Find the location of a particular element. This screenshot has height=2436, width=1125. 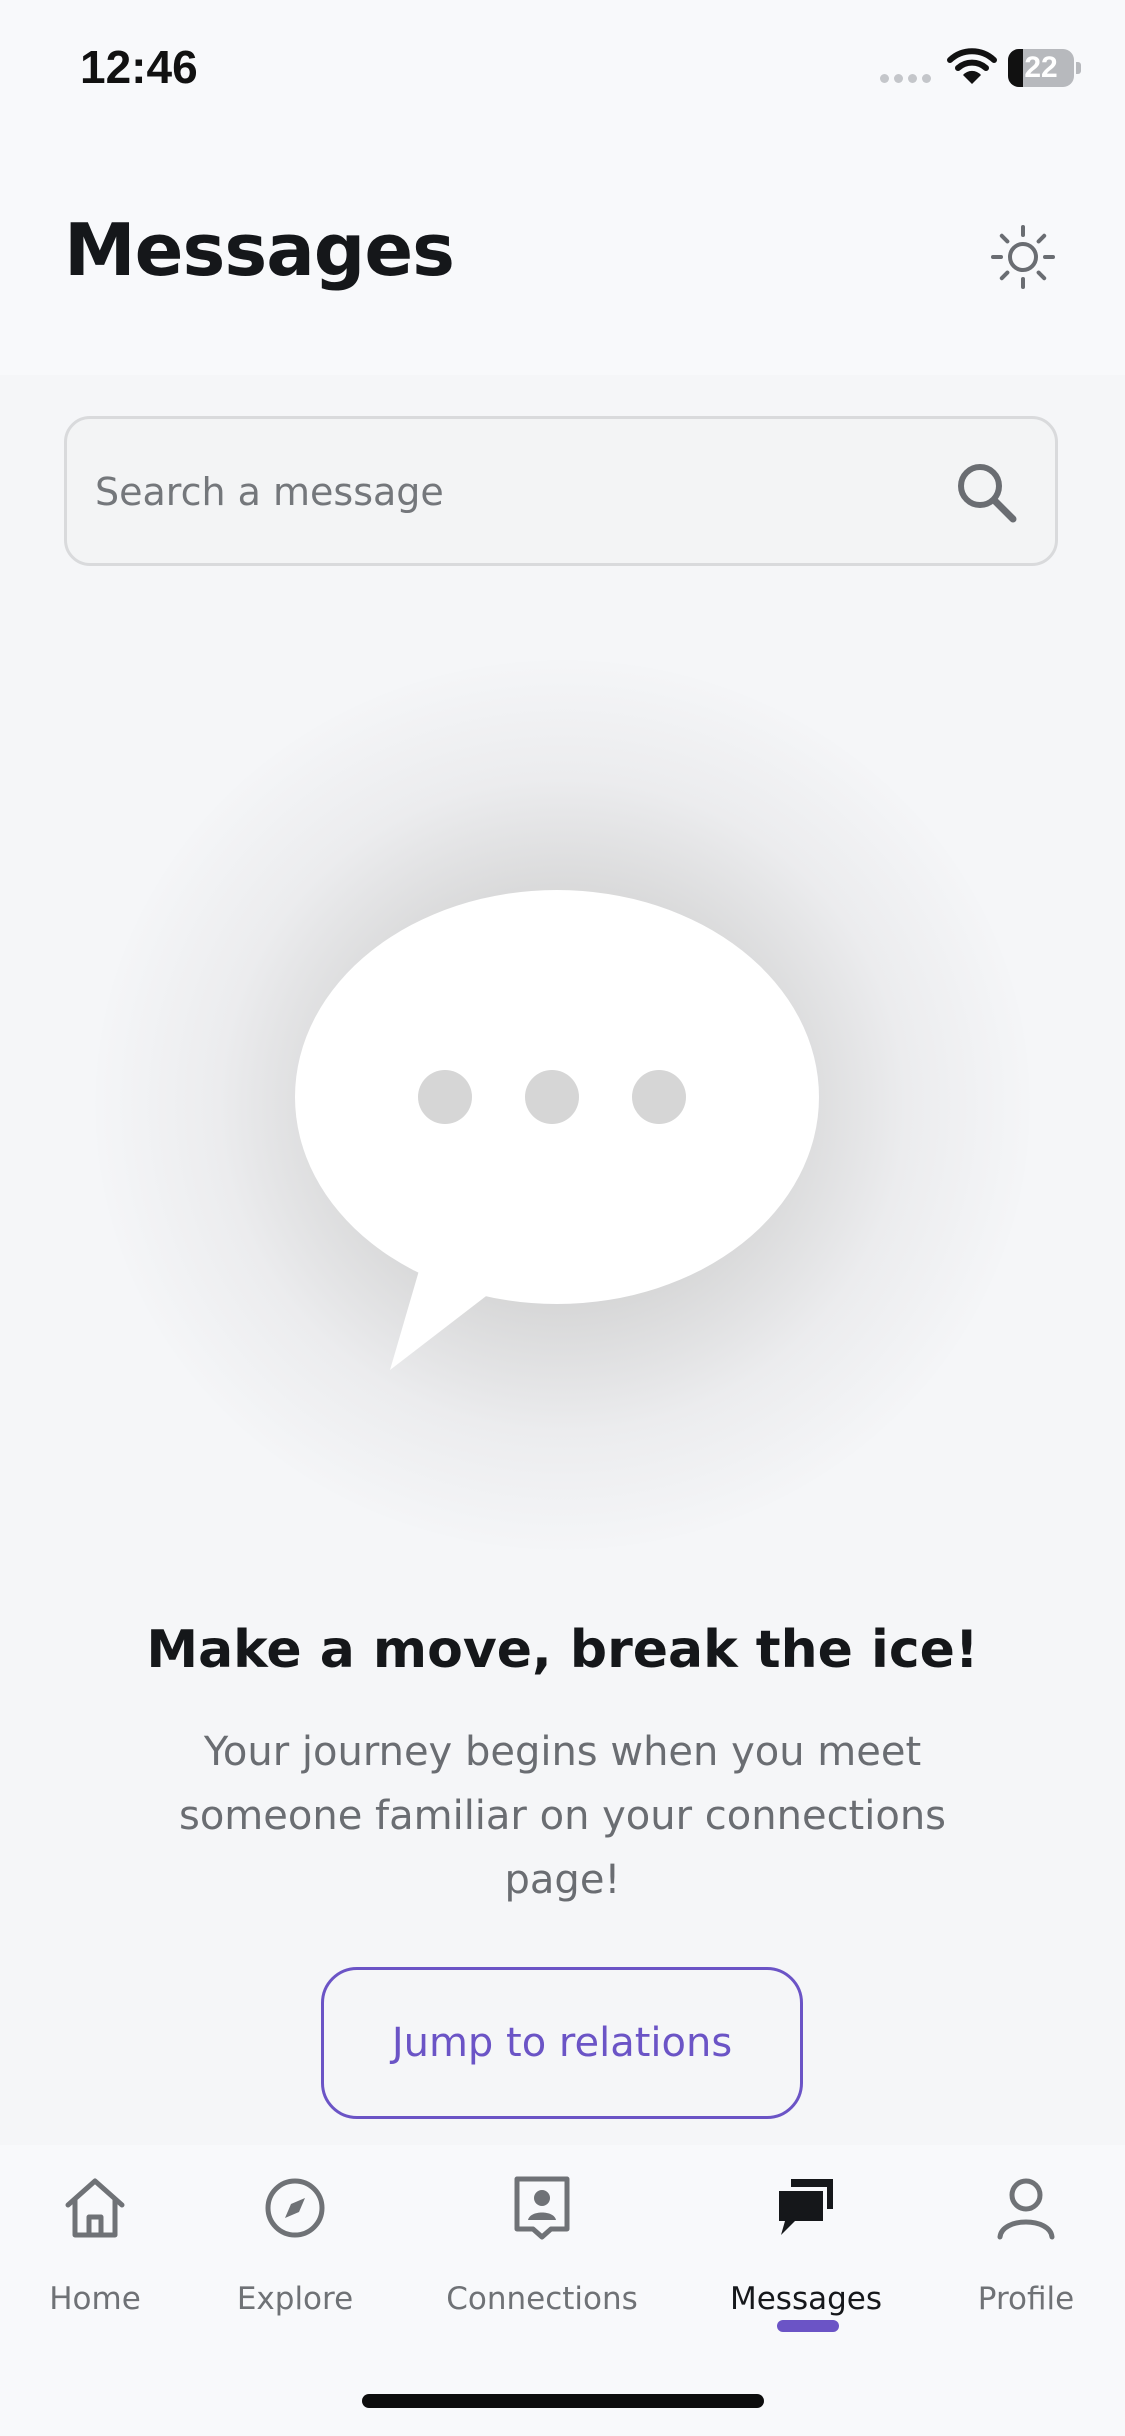

chat-bubble-icon is located at coordinates (557, 1130).